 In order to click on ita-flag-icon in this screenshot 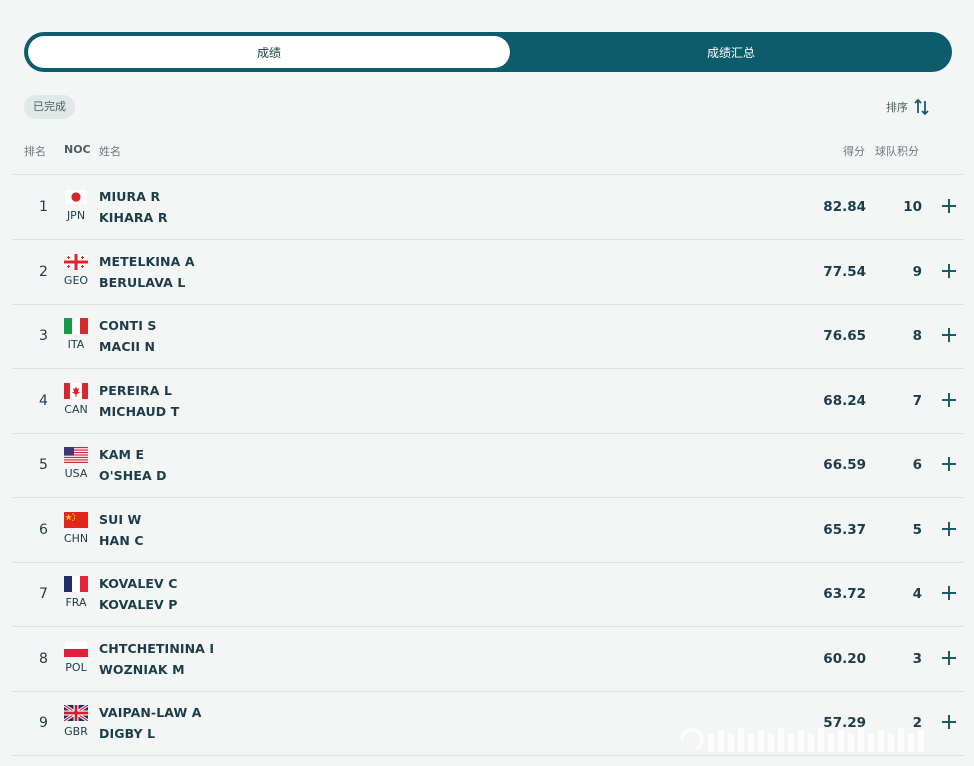, I will do `click(76, 326)`.